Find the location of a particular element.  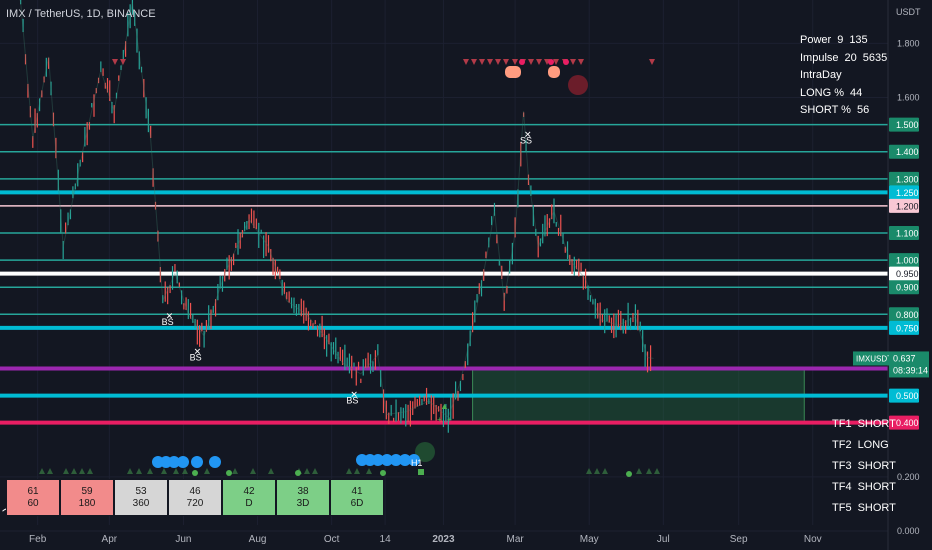

time-tick-label: Jun is located at coordinates (183, 539).